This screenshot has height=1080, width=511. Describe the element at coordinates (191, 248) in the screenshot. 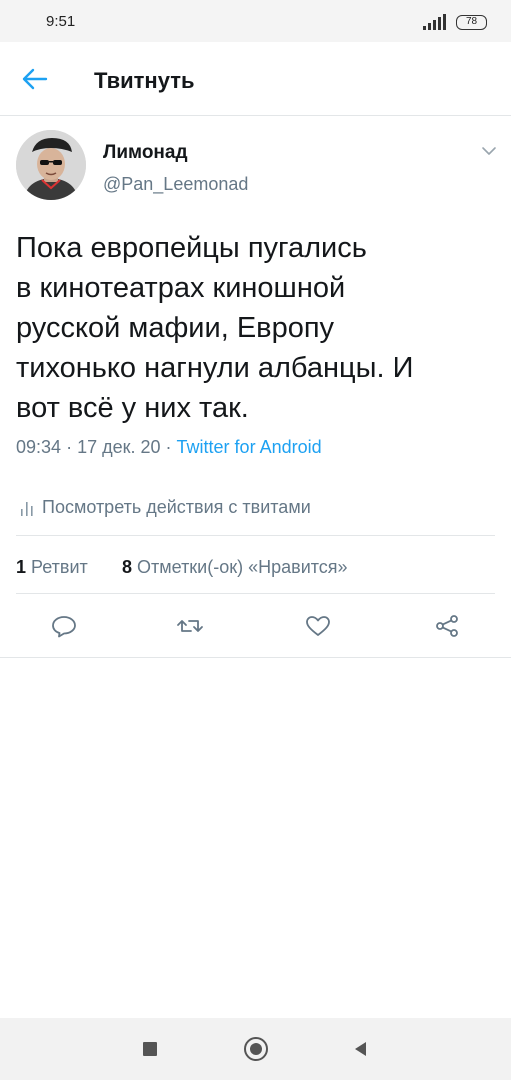

I see `tweet-text-line: Пока европейцы пугались` at that location.